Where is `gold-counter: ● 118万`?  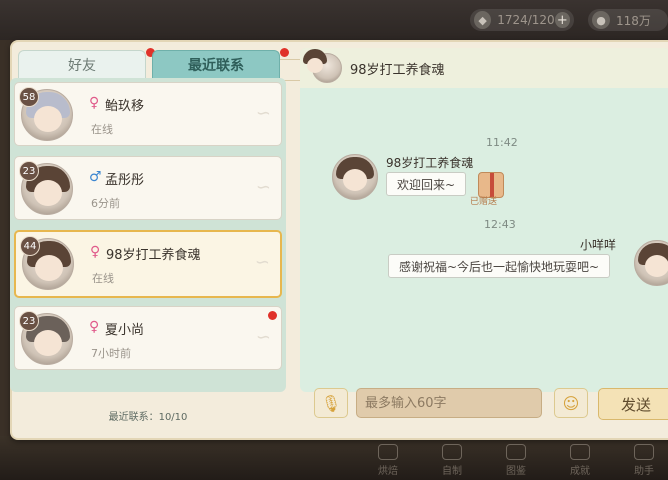 gold-counter: ● 118万 is located at coordinates (628, 20).